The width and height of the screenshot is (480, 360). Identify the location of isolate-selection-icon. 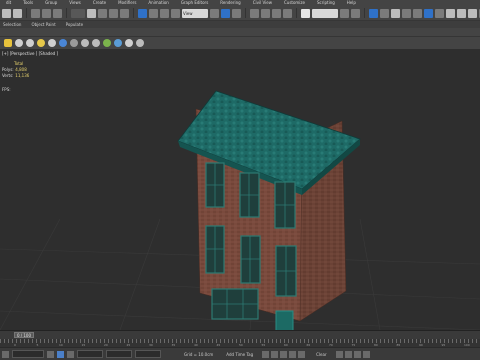
(50, 354).